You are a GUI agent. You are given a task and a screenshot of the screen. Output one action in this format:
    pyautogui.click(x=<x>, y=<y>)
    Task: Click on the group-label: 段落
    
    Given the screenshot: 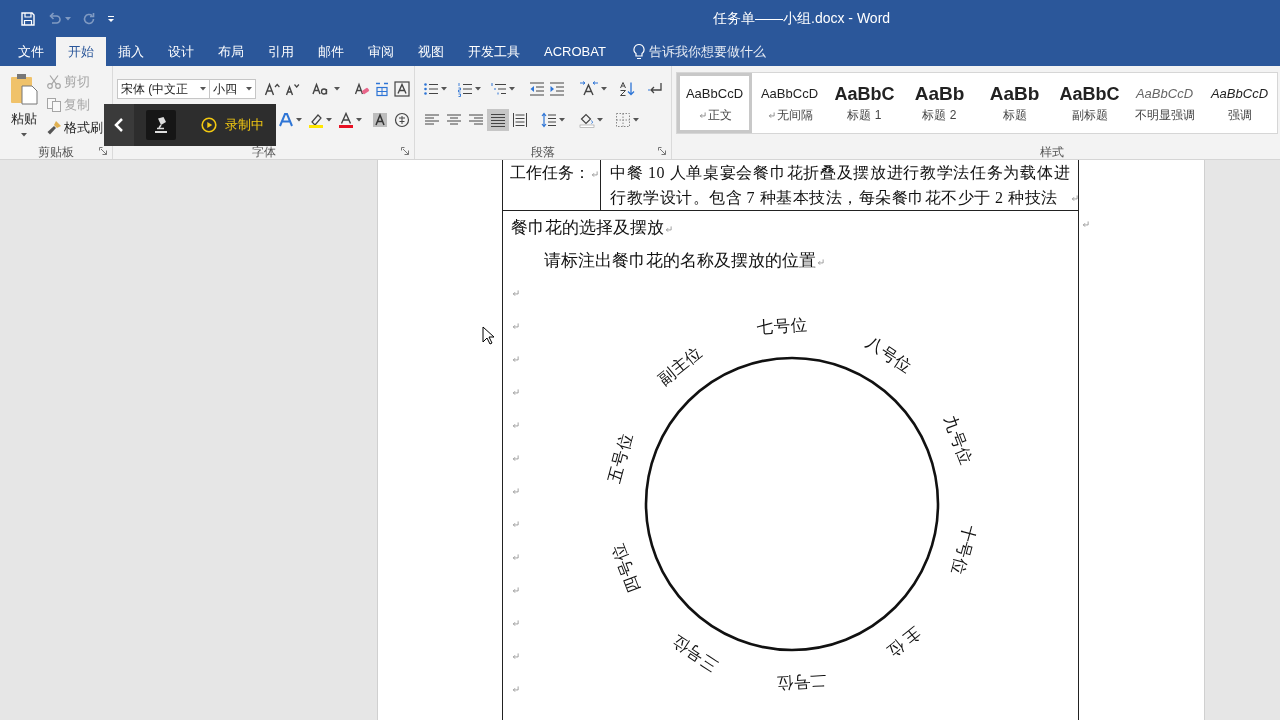 What is the action you would take?
    pyautogui.click(x=543, y=152)
    